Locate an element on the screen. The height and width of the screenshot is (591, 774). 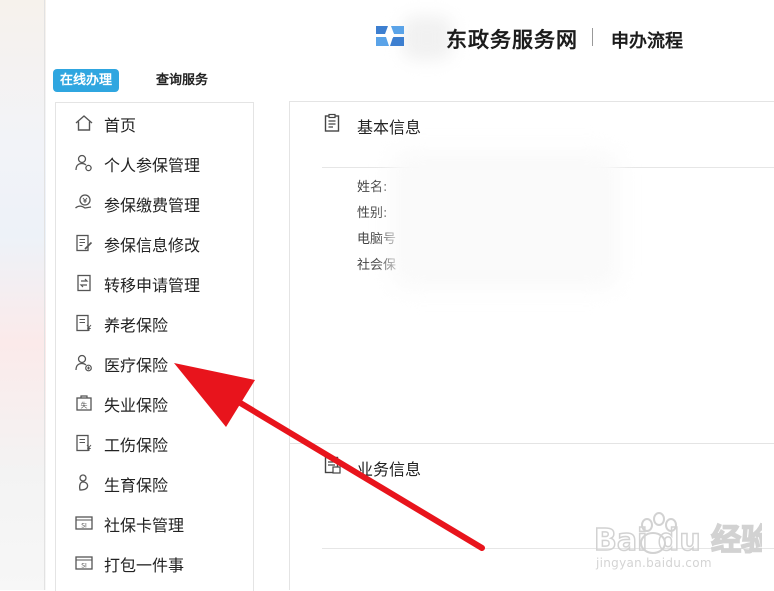
sidebar-item-personal-insurance: 个人参保管理 is located at coordinates (154, 163).